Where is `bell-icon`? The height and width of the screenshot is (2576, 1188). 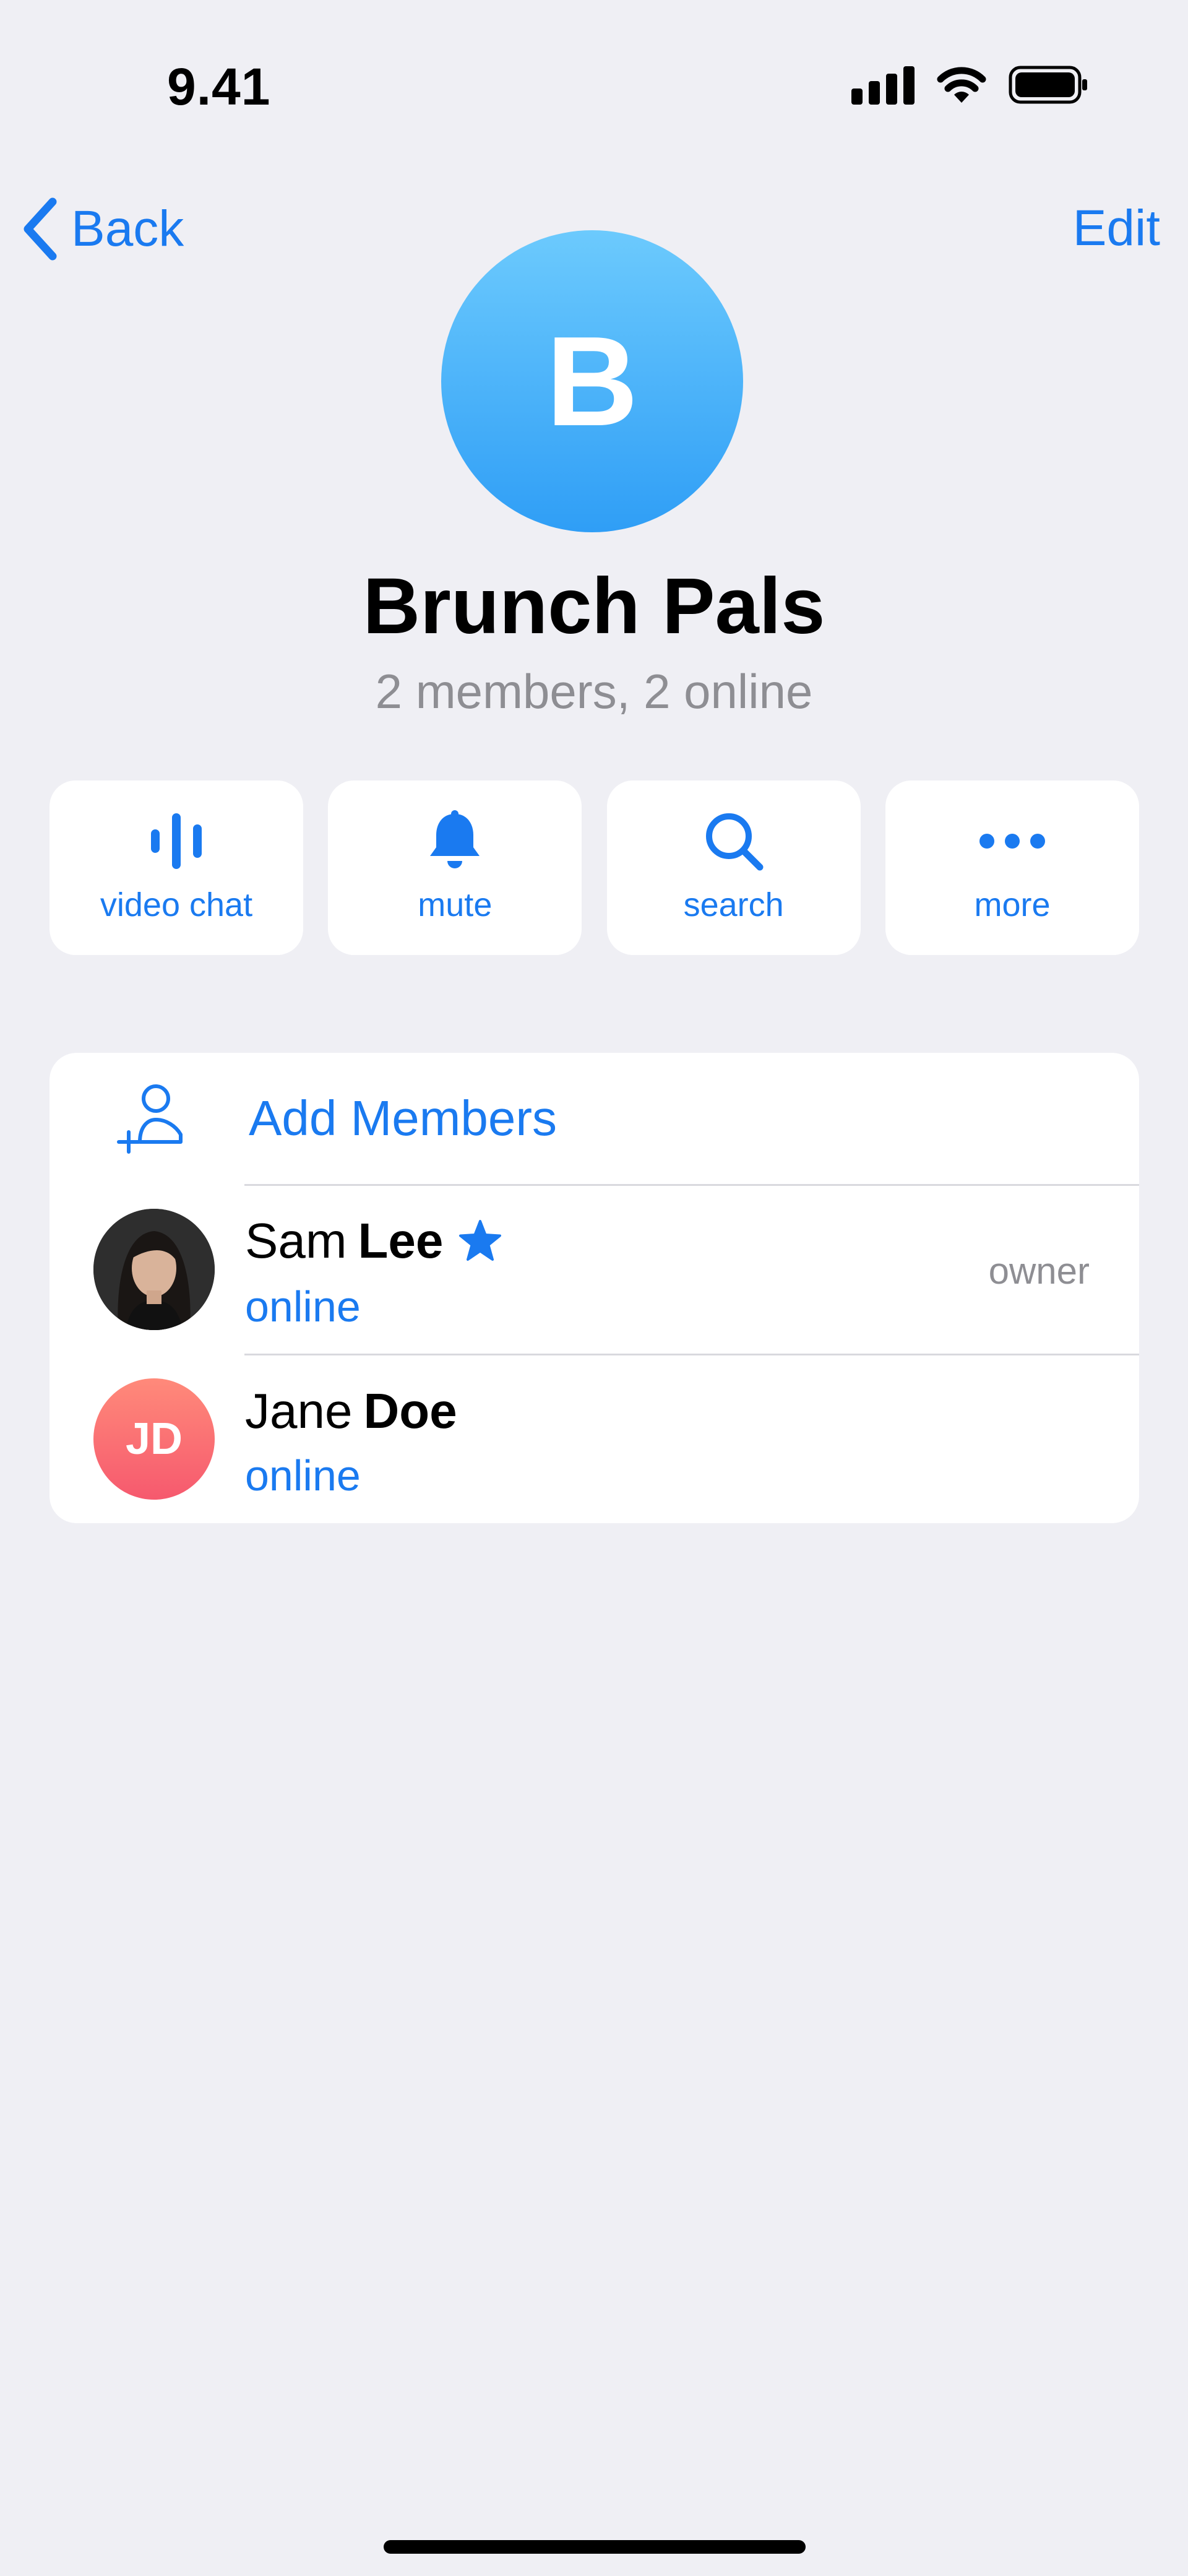
bell-icon is located at coordinates (454, 841).